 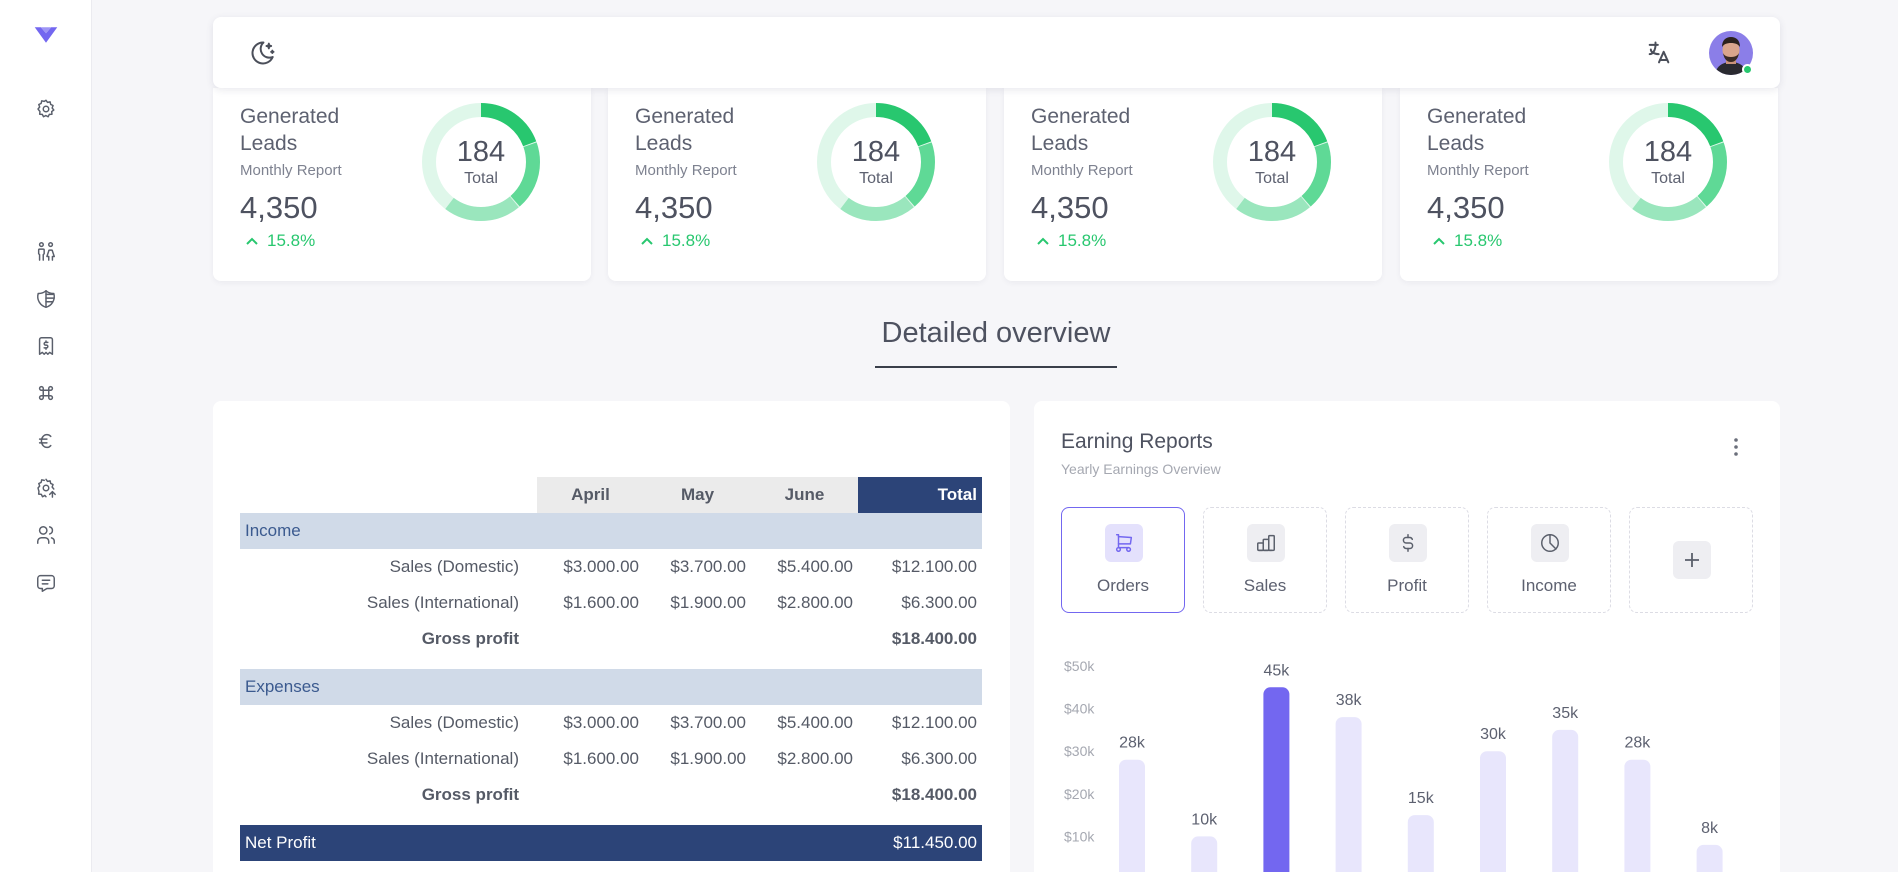 What do you see at coordinates (290, 130) in the screenshot?
I see `stat-title: Generated Leads` at bounding box center [290, 130].